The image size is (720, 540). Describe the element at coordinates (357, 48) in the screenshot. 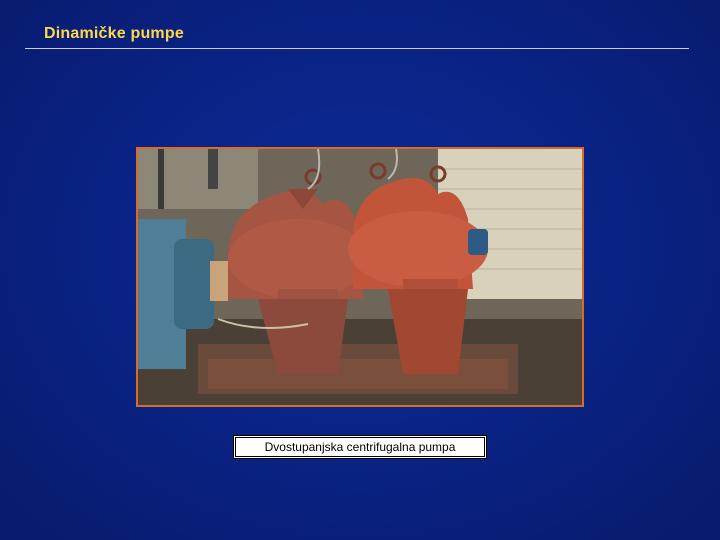

I see `title-divider` at that location.